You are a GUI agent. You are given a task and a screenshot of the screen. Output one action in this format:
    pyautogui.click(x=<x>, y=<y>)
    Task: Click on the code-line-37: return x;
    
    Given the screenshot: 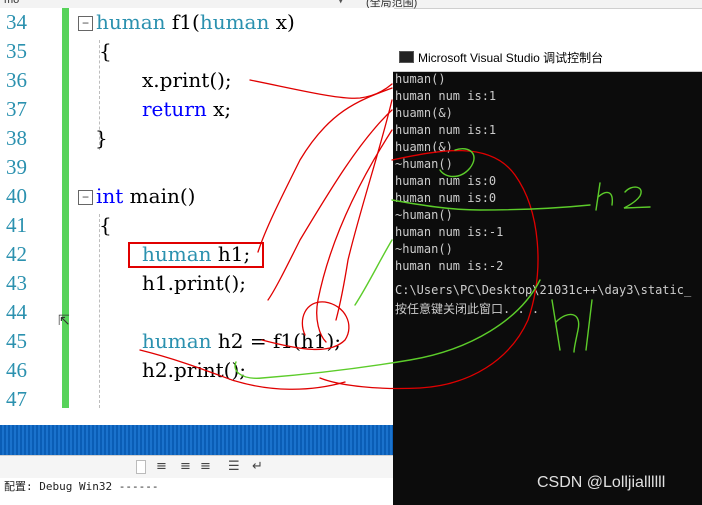 What is the action you would take?
    pyautogui.click(x=186, y=109)
    